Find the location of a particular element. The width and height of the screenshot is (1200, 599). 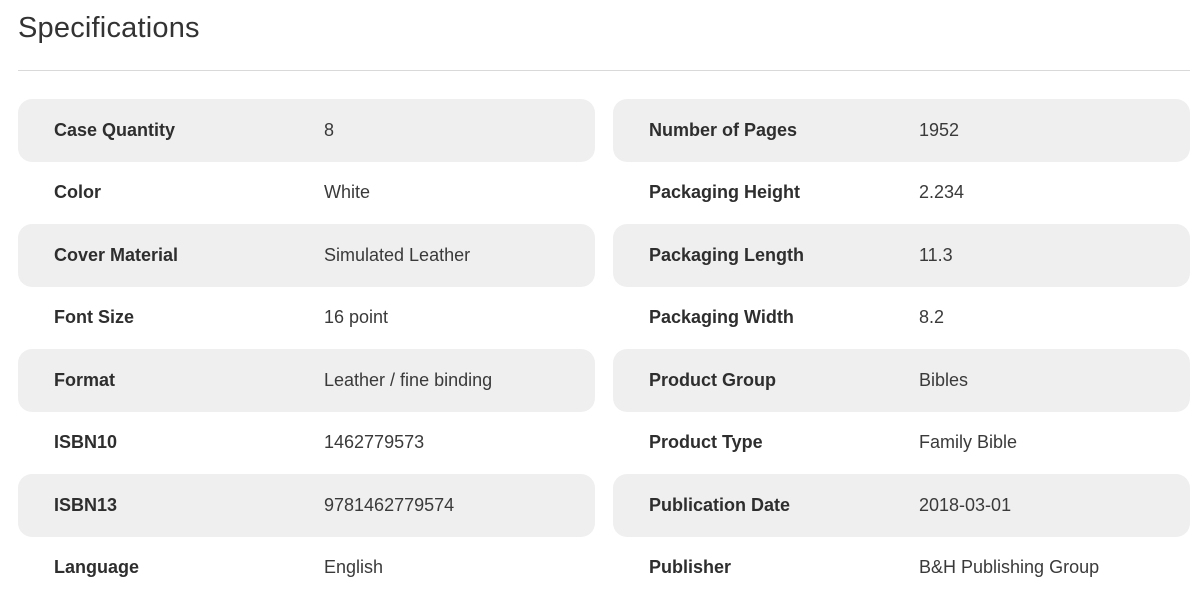

spec-row-number-of-pages: Number of Pages 1952 is located at coordinates (901, 130).